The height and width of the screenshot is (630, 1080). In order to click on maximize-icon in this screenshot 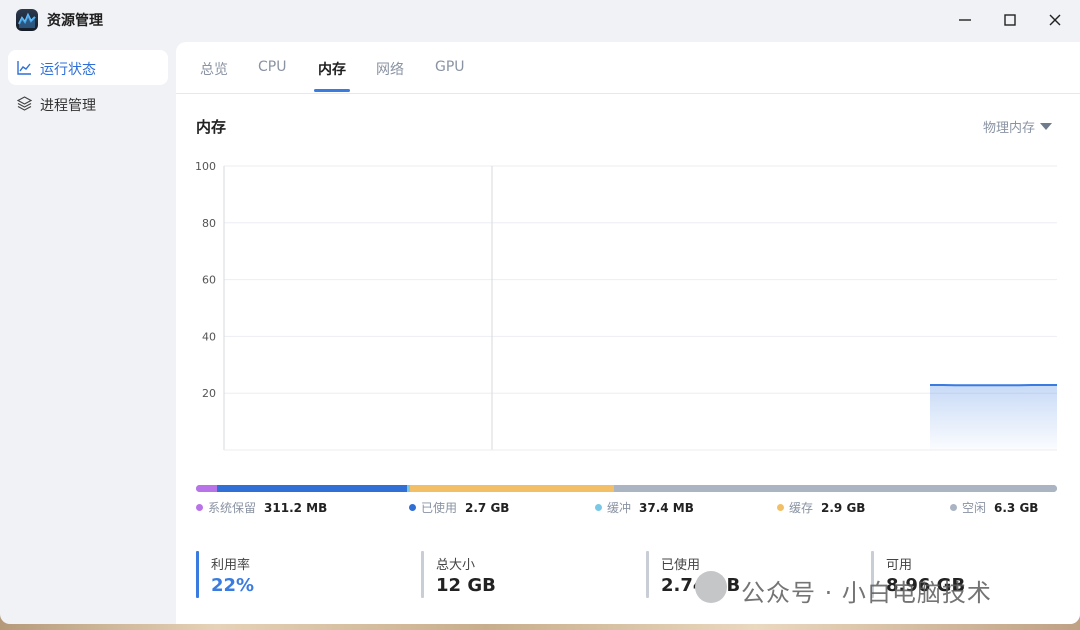, I will do `click(1010, 20)`.